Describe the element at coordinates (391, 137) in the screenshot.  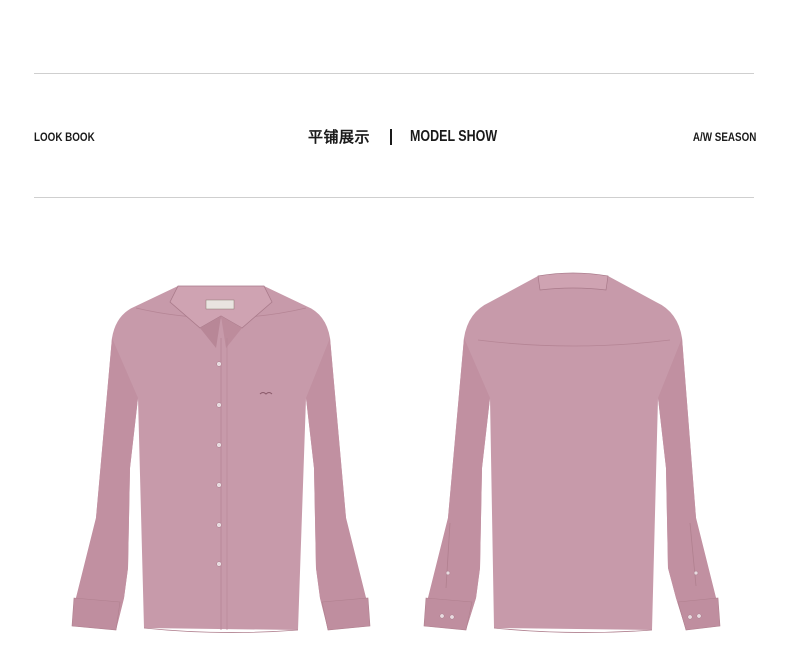
I see `title-separator` at that location.